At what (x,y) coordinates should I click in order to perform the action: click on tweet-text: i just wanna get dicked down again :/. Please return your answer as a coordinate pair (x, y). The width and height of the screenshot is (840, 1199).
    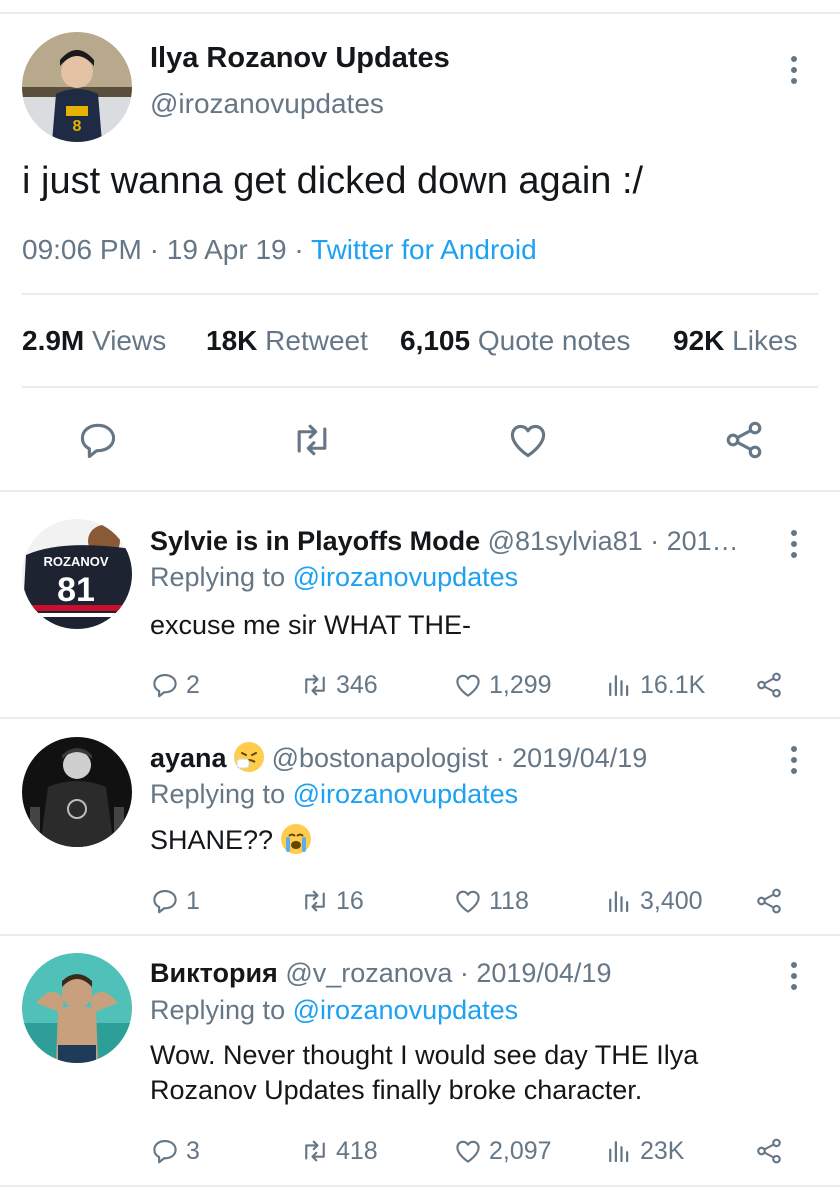
    Looking at the image, I should click on (333, 181).